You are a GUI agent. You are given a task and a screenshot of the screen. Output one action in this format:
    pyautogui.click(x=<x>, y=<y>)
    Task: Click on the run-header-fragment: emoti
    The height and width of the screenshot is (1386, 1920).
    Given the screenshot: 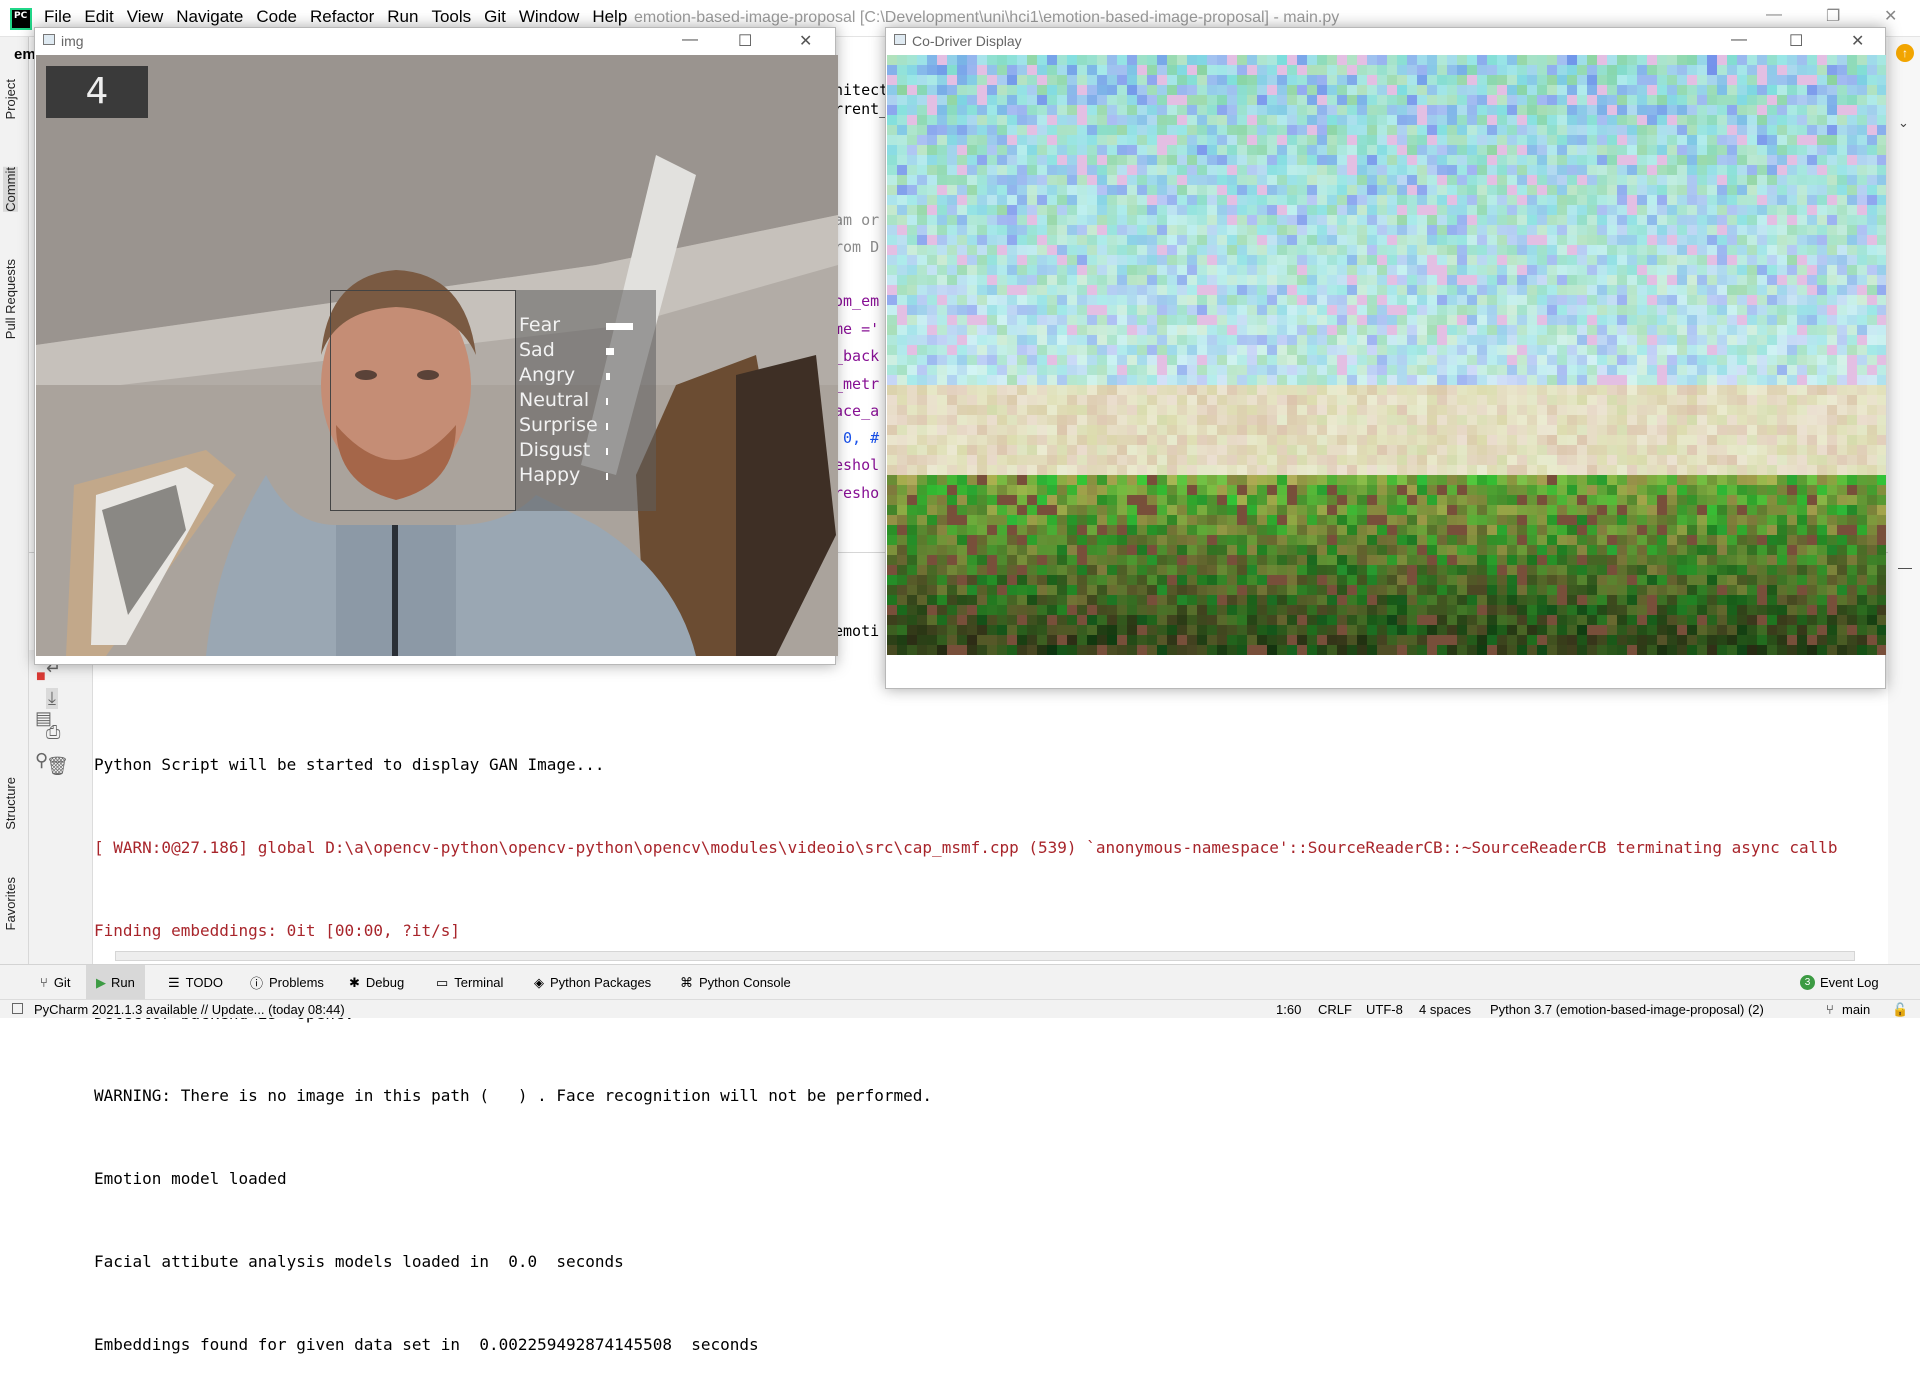 What is the action you would take?
    pyautogui.click(x=857, y=631)
    